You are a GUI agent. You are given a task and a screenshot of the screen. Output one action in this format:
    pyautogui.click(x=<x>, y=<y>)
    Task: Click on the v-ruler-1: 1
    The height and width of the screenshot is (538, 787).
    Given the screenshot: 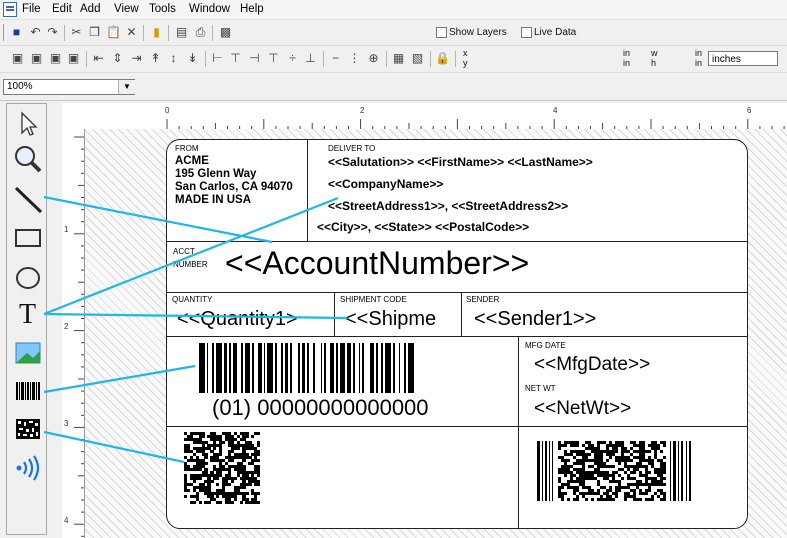 What is the action you would take?
    pyautogui.click(x=66, y=229)
    